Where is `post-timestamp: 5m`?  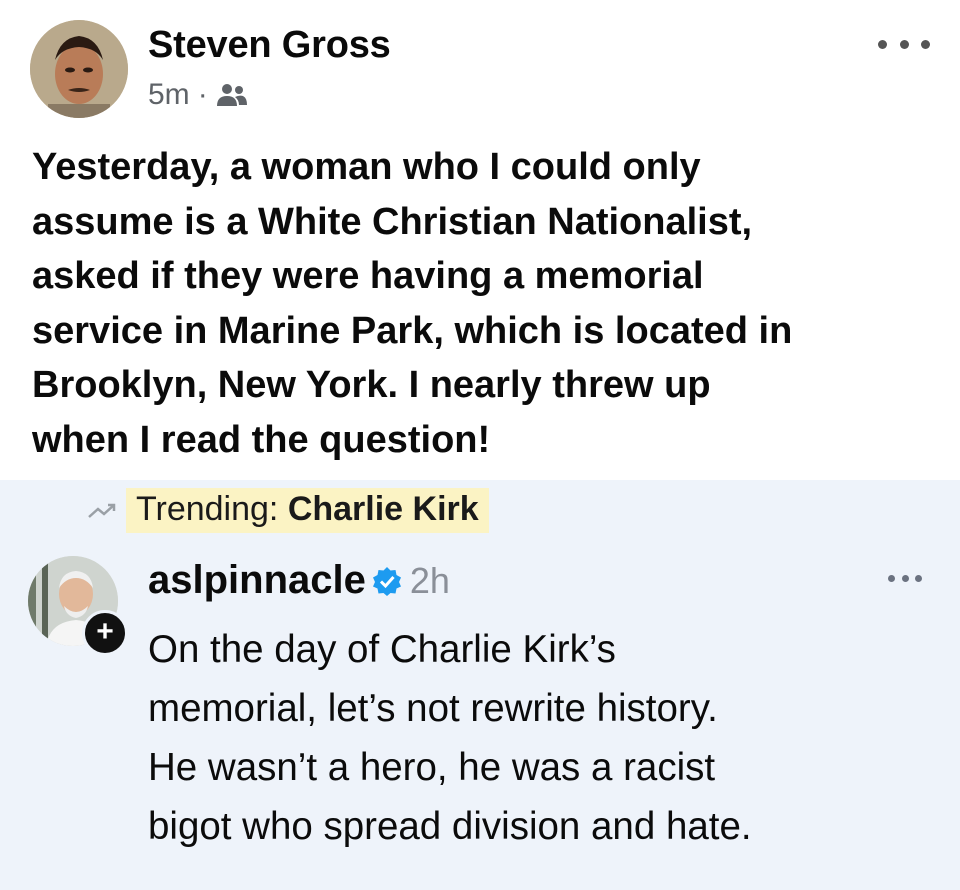
post-timestamp: 5m is located at coordinates (169, 95).